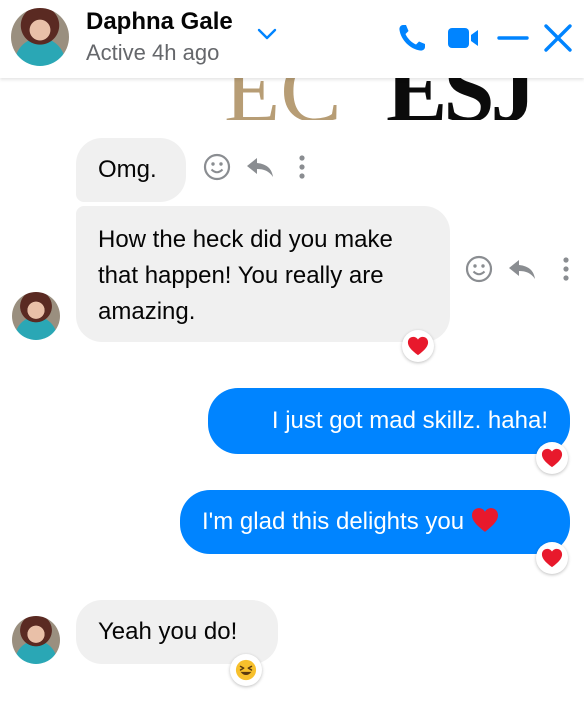  I want to click on outgoing-message: I'm glad this delights you, so click(375, 522).